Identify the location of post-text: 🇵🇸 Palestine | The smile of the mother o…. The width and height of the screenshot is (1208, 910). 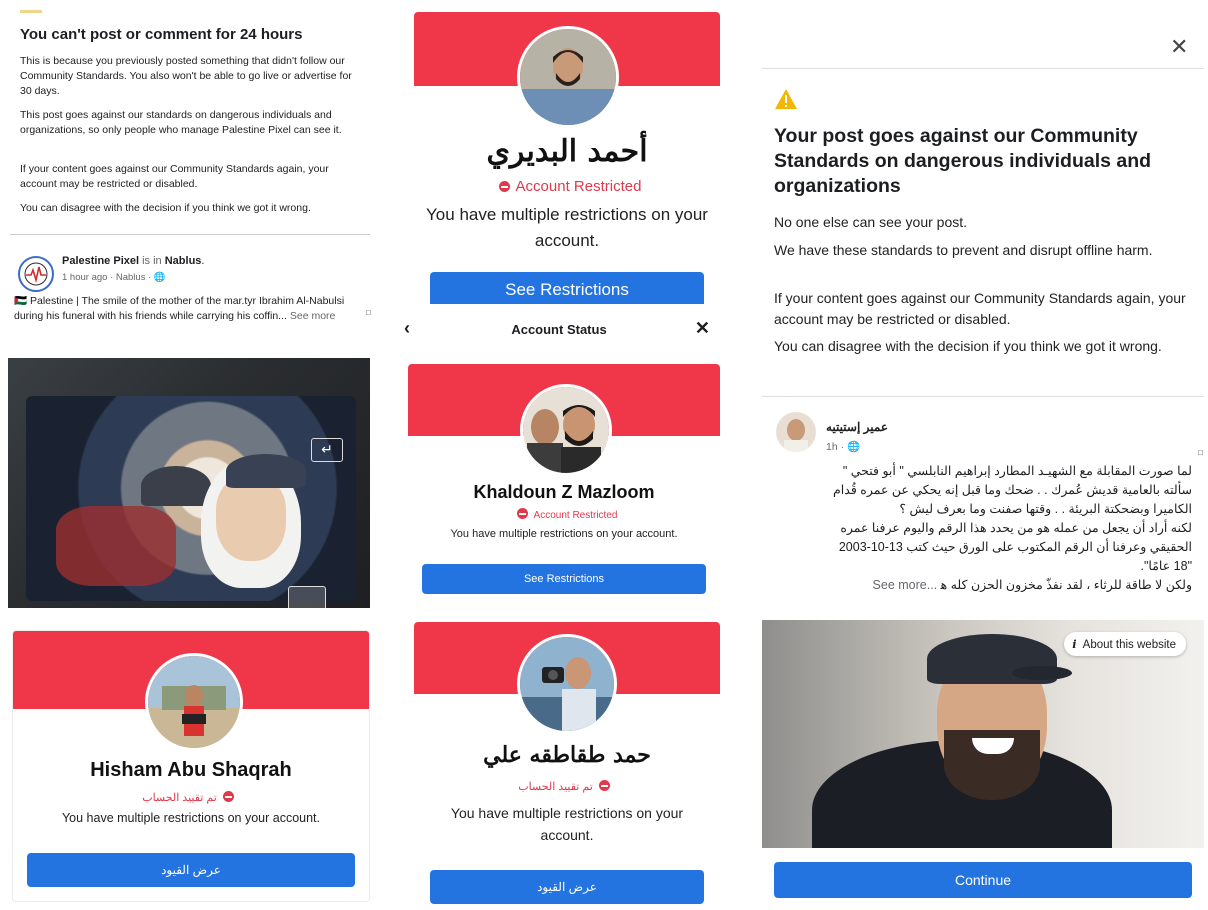
(187, 309).